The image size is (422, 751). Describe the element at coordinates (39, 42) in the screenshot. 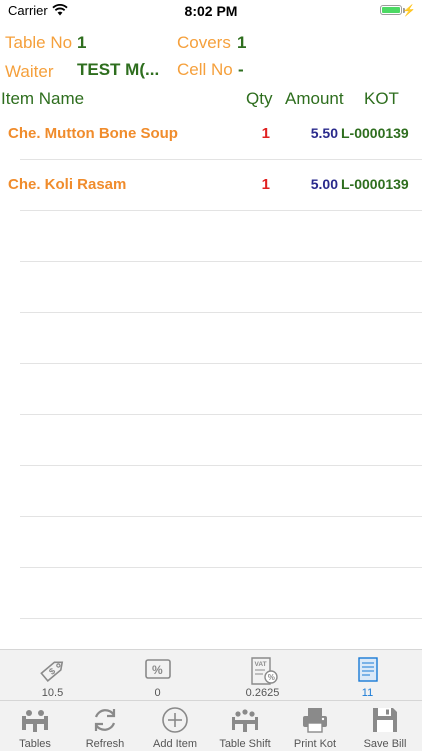

I see `table-no-label: Table No` at that location.